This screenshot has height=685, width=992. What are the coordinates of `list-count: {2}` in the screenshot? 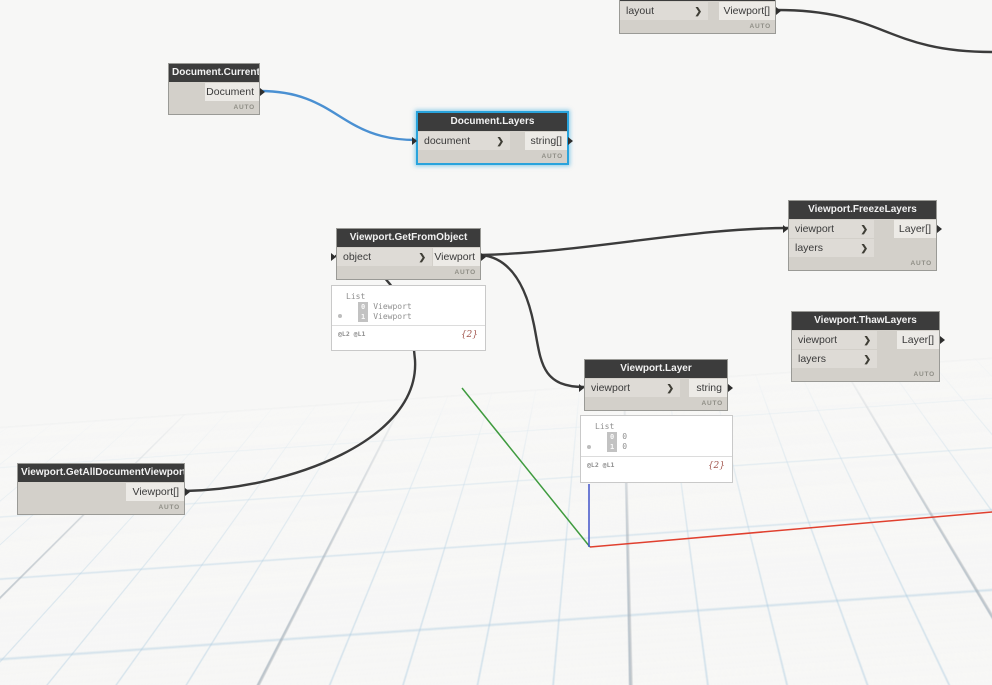 It's located at (716, 466).